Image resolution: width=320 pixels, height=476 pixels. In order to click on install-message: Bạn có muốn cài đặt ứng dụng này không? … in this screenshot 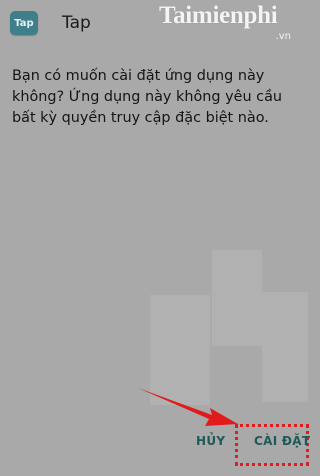, I will do `click(147, 97)`.